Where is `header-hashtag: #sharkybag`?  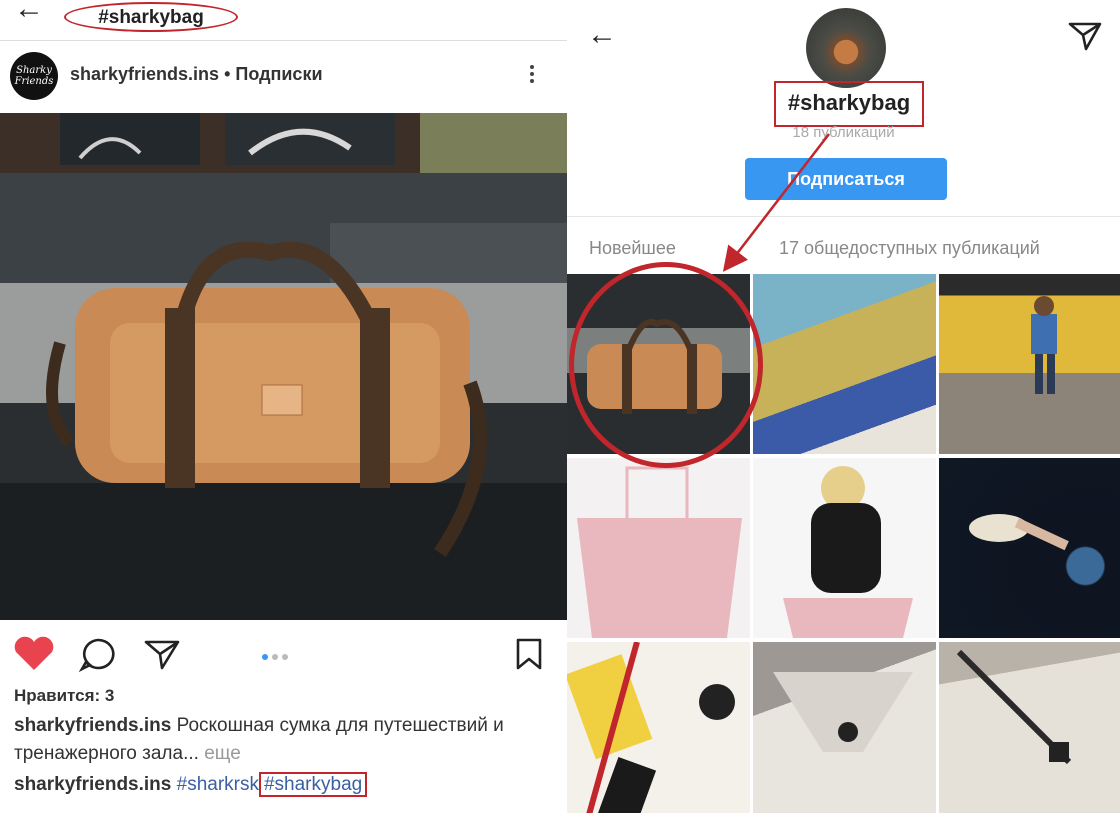
header-hashtag: #sharkybag is located at coordinates (151, 17).